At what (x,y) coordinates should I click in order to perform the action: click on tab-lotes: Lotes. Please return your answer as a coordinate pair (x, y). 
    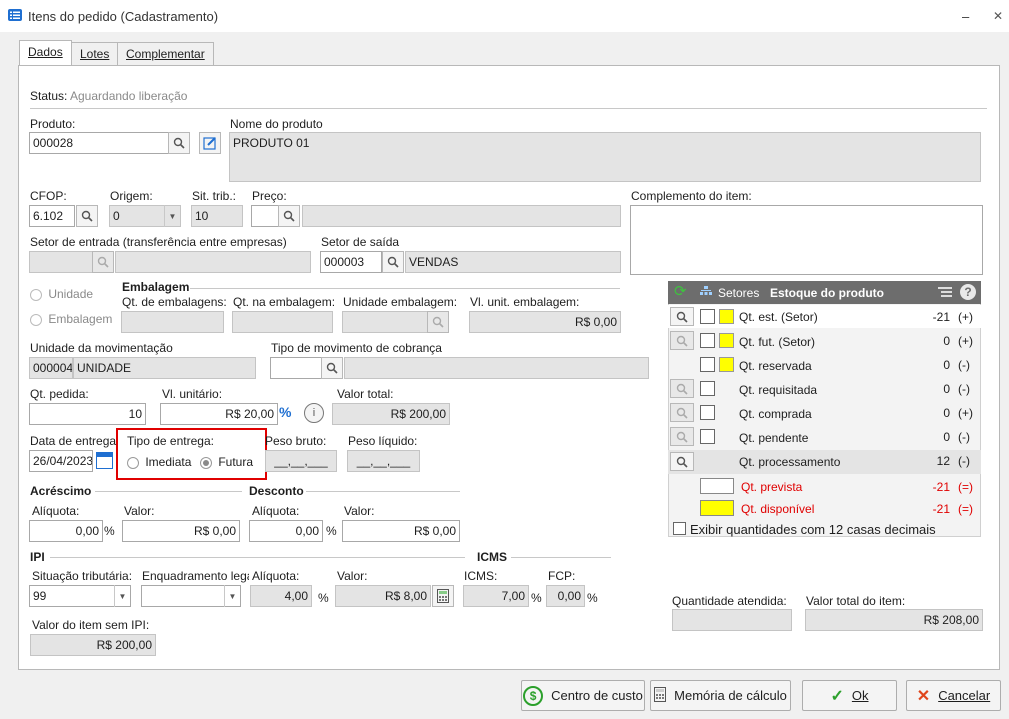
    Looking at the image, I should click on (95, 54).